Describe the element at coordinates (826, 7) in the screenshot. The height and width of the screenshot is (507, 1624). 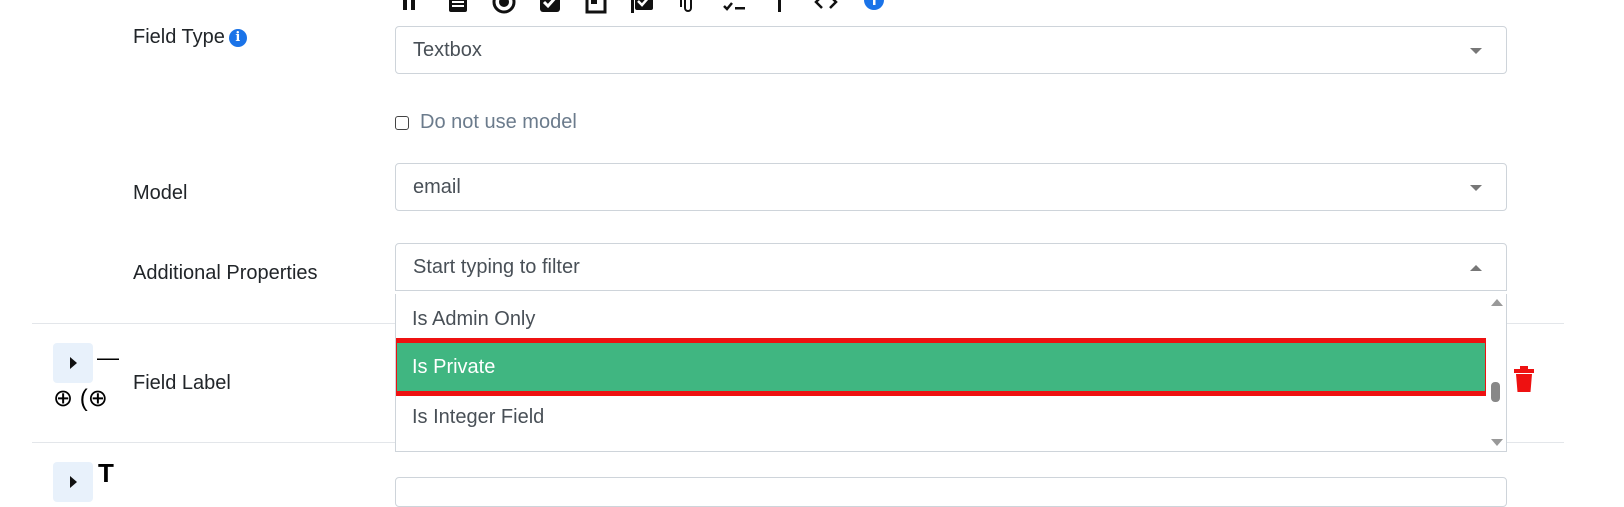
I see `code-icon` at that location.